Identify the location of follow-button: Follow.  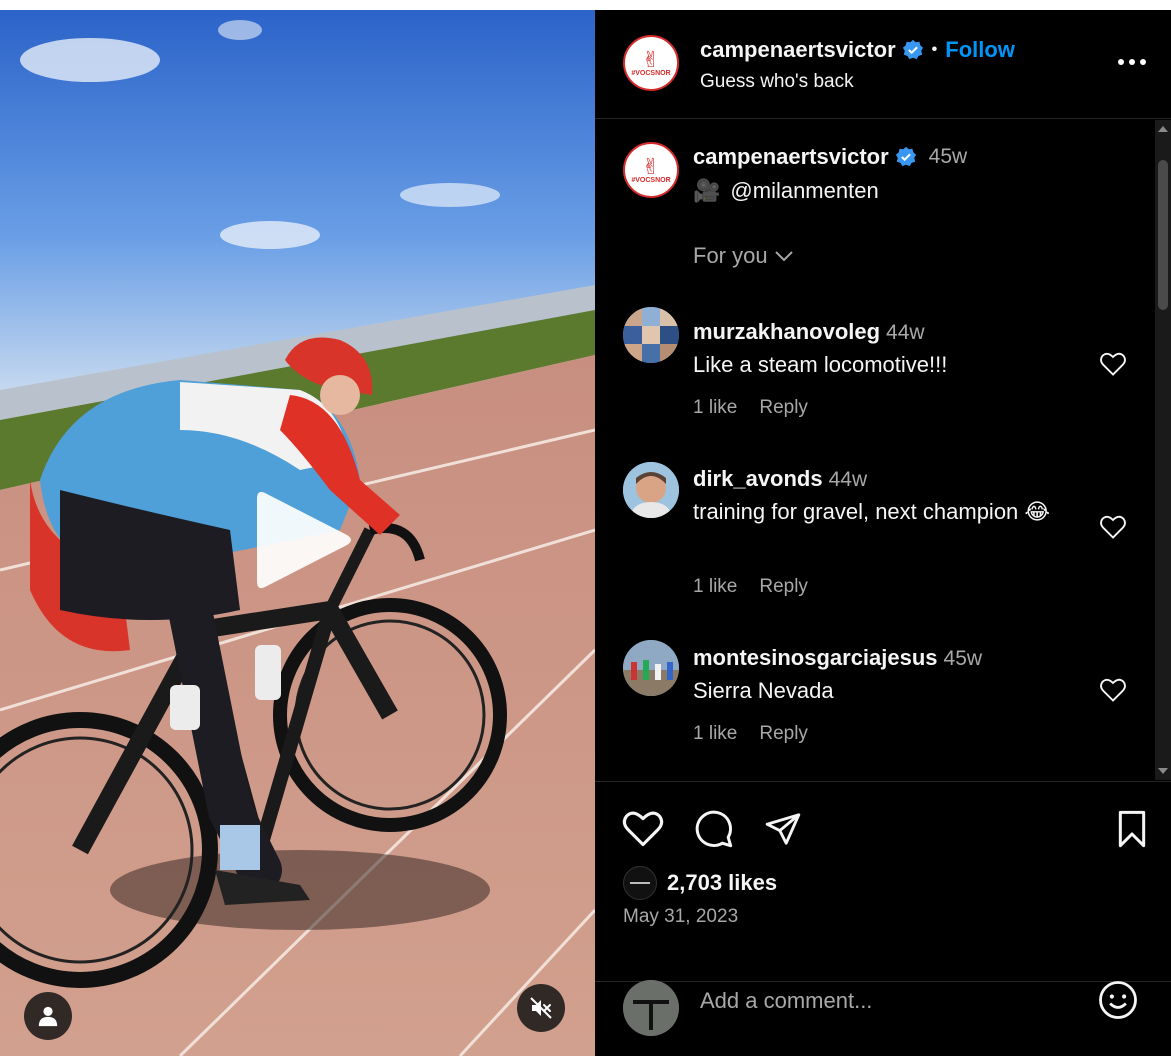
(980, 50).